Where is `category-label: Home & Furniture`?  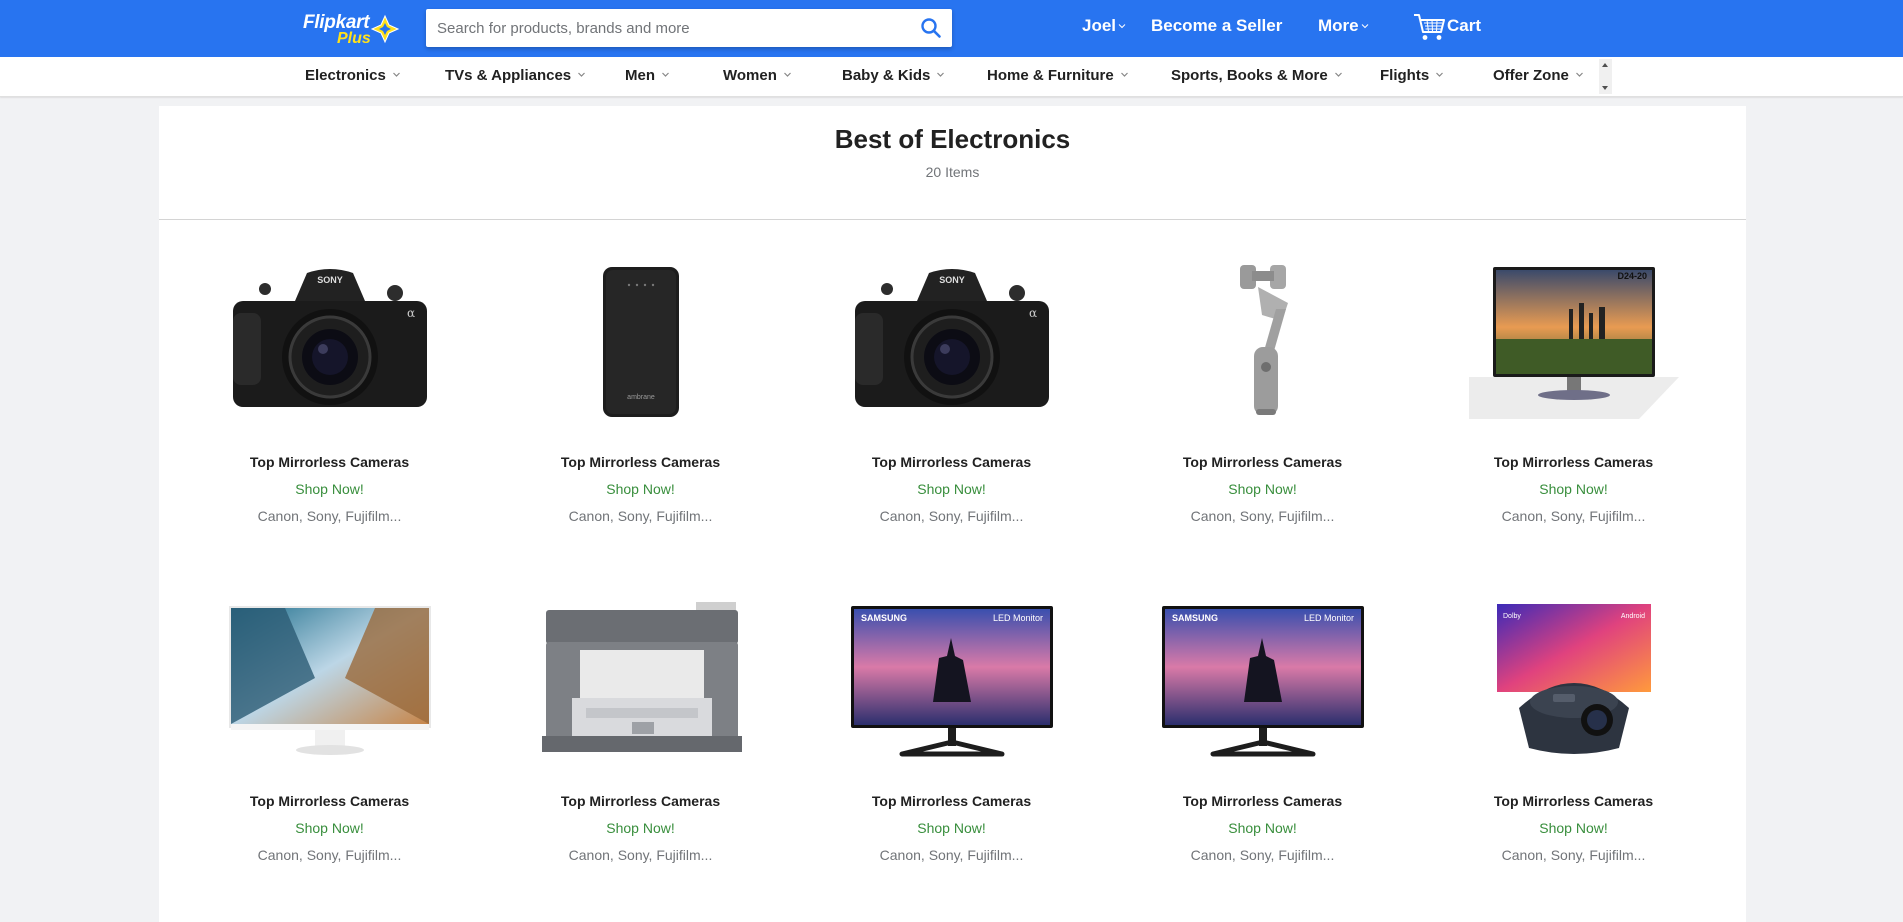 category-label: Home & Furniture is located at coordinates (1050, 75).